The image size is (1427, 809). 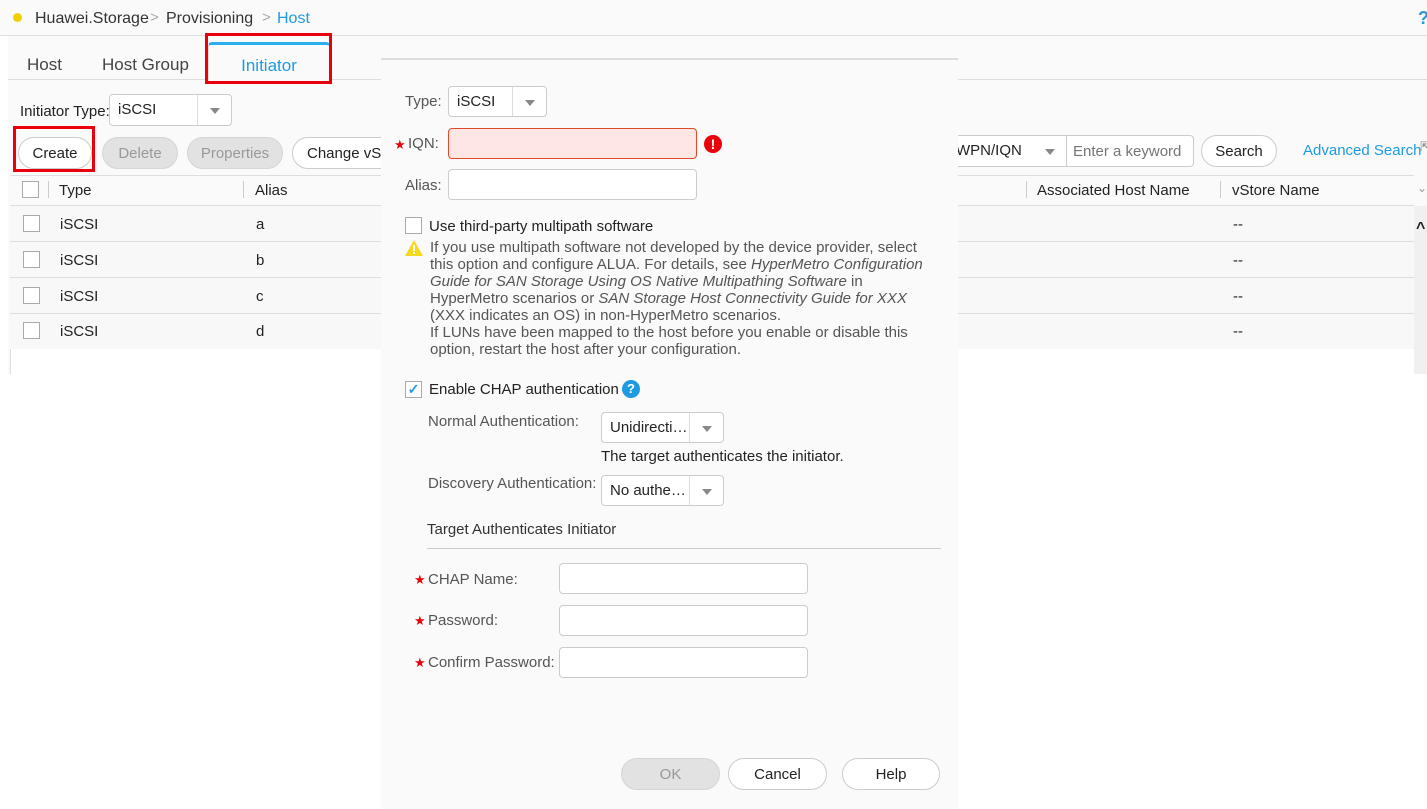 What do you see at coordinates (1130, 151) in the screenshot?
I see `search-input` at bounding box center [1130, 151].